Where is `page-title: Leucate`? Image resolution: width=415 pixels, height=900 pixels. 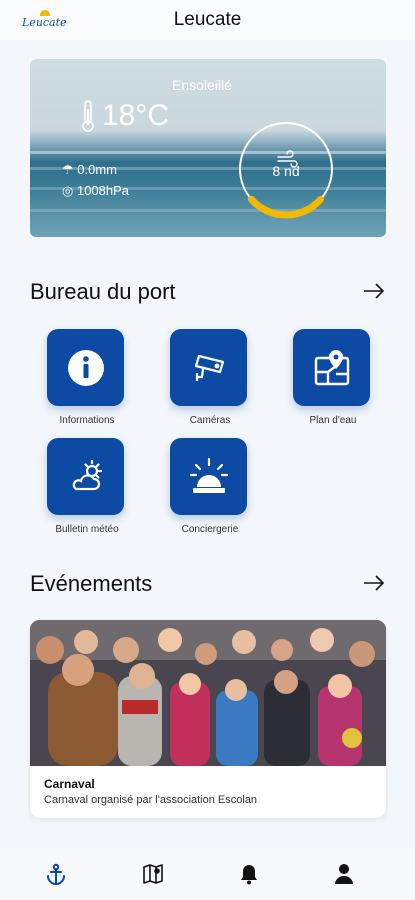 page-title: Leucate is located at coordinates (207, 19).